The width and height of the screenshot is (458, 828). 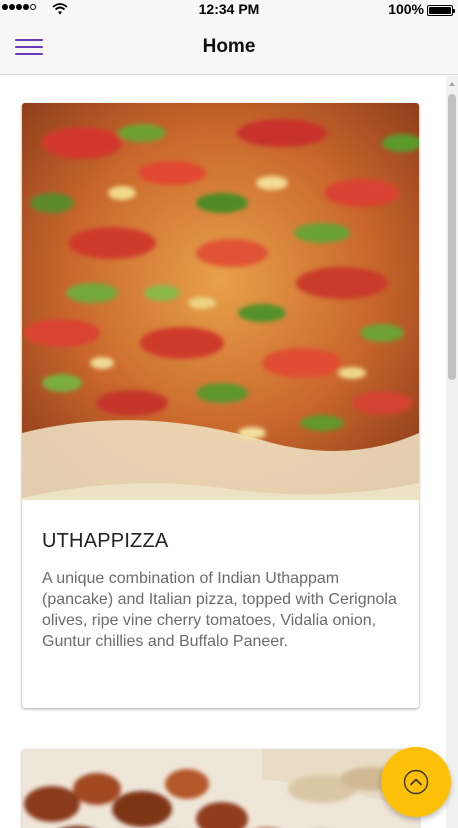 What do you see at coordinates (229, 10) in the screenshot?
I see `status-bar: 12:34 PM 100%` at bounding box center [229, 10].